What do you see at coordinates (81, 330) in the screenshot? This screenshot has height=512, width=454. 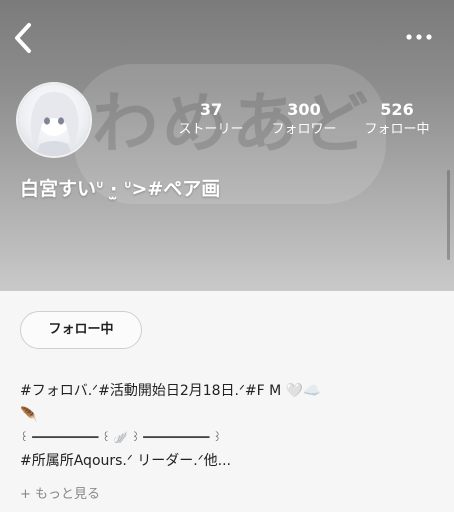 I see `following-button: フォロー中` at bounding box center [81, 330].